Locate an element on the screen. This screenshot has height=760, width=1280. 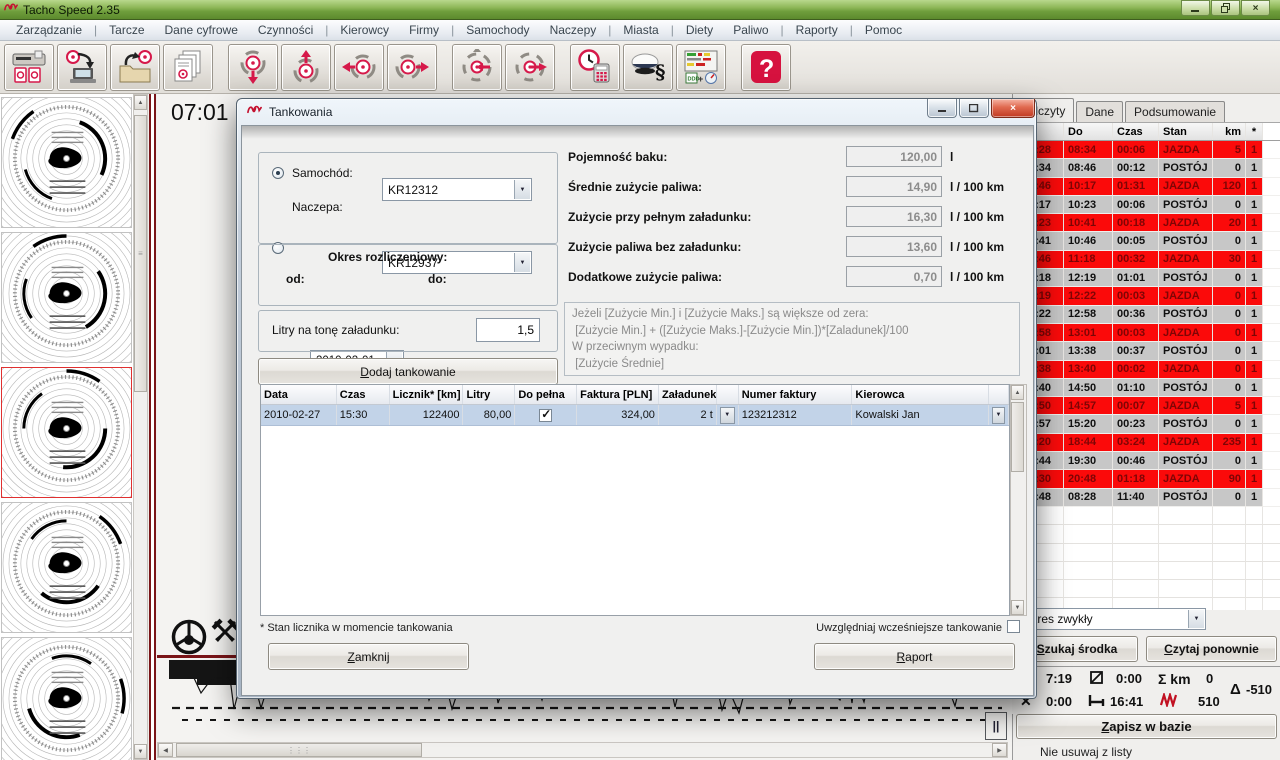
activity-row: 11:18 12:19 01:01 POSTÓJ 0 1 is located at coordinates (1146, 278).